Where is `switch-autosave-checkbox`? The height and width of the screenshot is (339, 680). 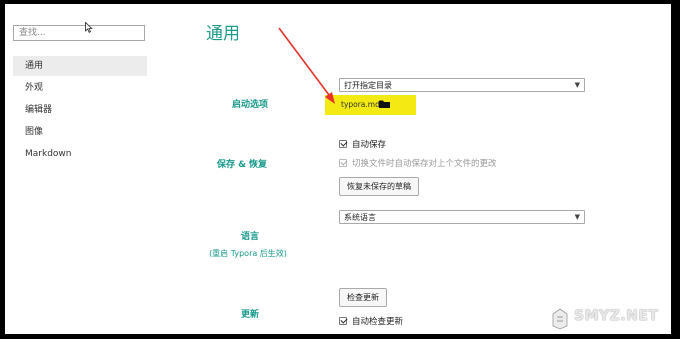
switch-autosave-checkbox is located at coordinates (343, 163).